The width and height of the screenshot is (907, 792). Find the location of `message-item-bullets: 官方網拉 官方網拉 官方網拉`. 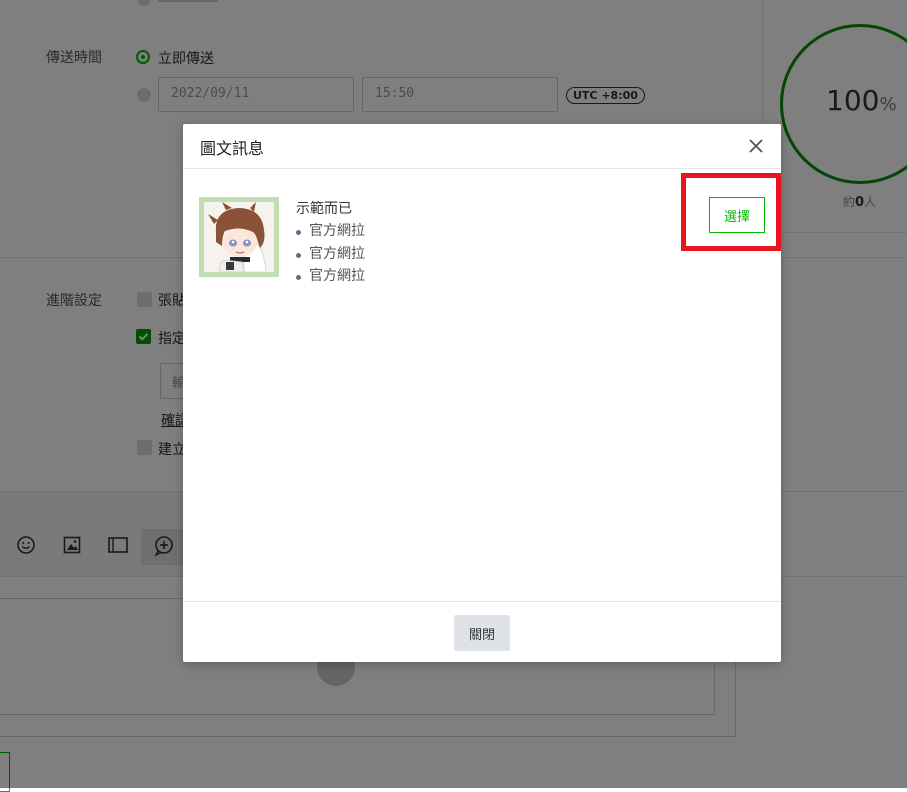

message-item-bullets: 官方網拉 官方網拉 官方網拉 is located at coordinates (330, 254).